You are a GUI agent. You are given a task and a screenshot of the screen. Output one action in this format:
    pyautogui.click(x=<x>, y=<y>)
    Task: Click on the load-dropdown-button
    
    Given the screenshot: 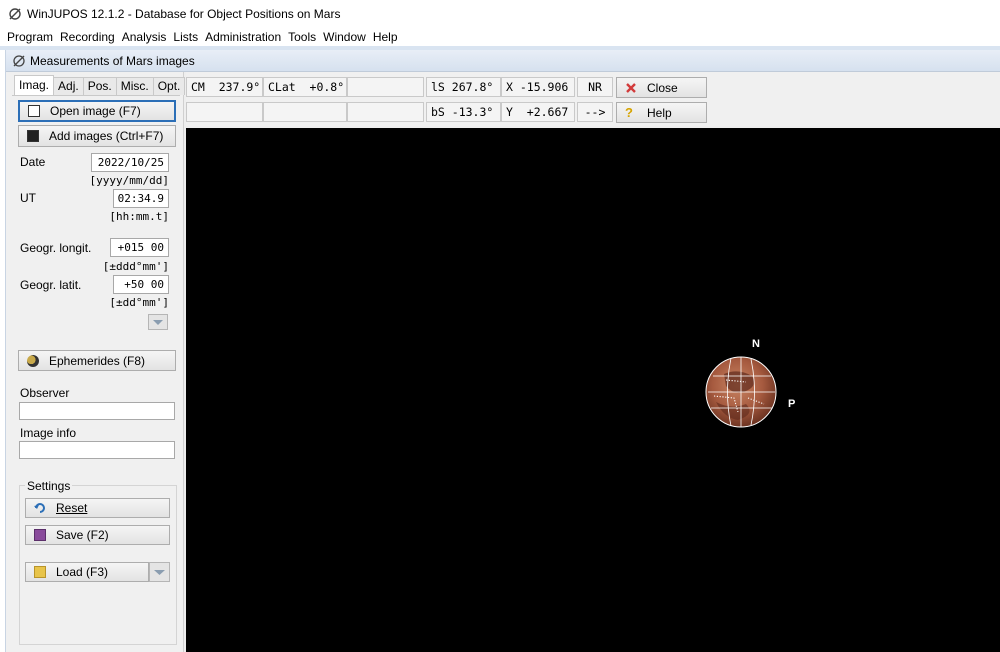 What is the action you would take?
    pyautogui.click(x=159, y=572)
    